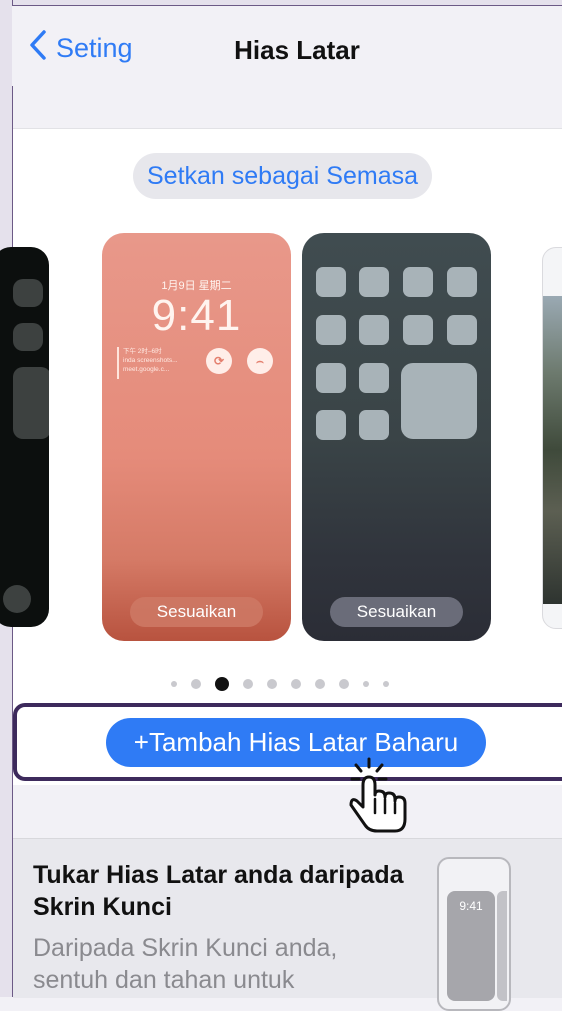 This screenshot has height=1011, width=562. Describe the element at coordinates (280, 684) in the screenshot. I see `page-indicator` at that location.